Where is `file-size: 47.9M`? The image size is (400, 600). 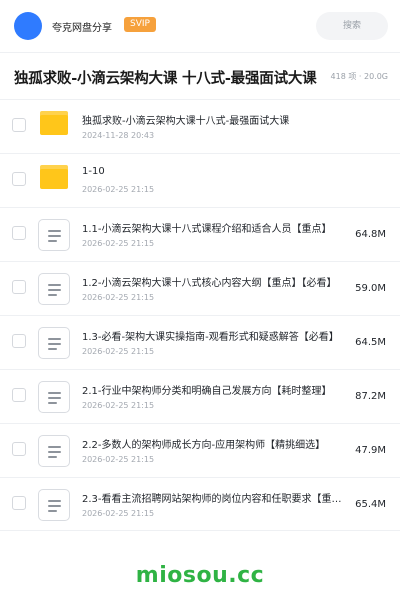
file-size: 47.9M is located at coordinates (370, 450).